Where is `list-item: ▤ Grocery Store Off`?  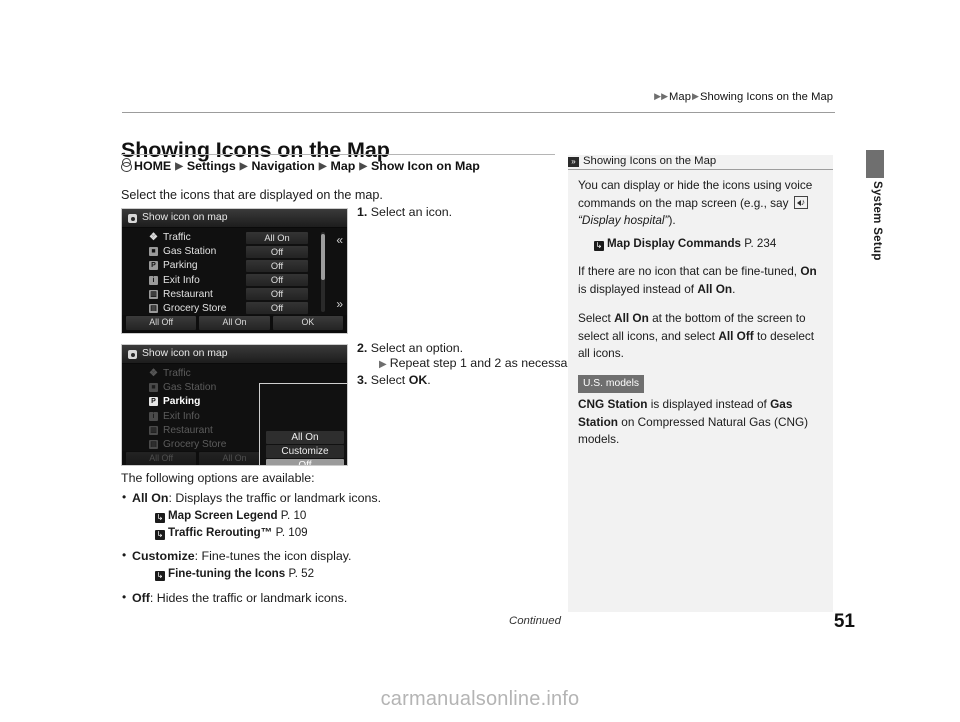 list-item: ▤ Grocery Store Off is located at coordinates (234, 308).